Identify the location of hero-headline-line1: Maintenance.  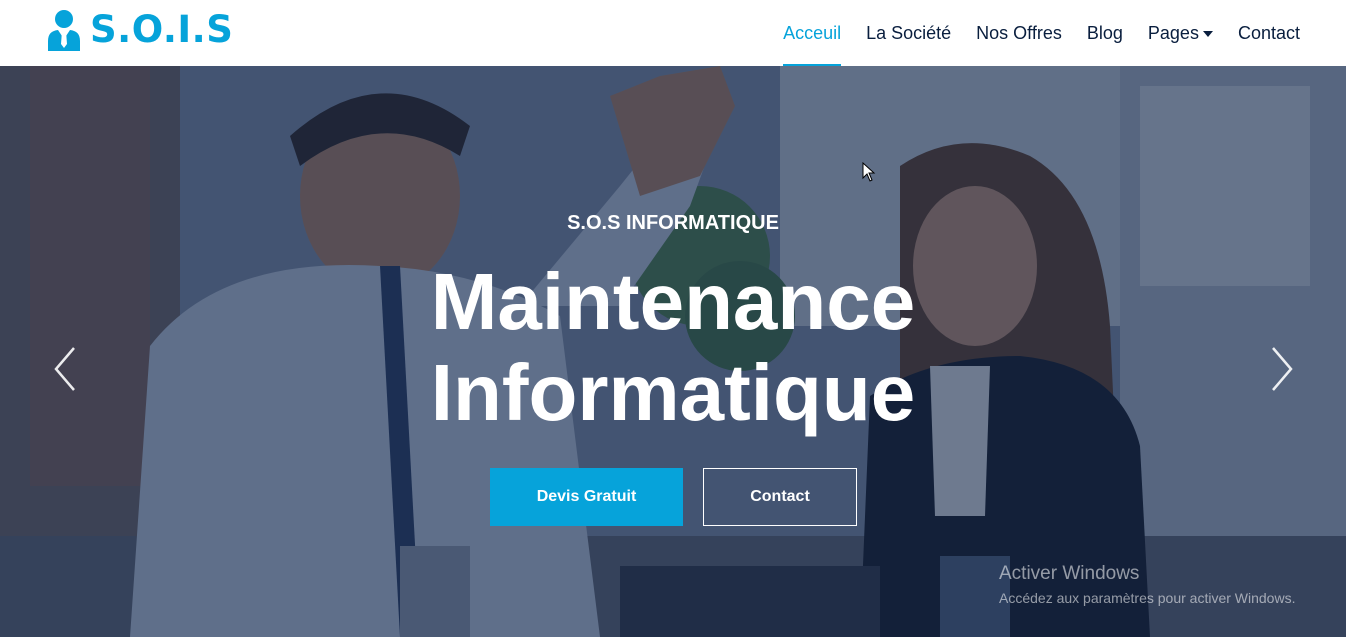
(673, 301).